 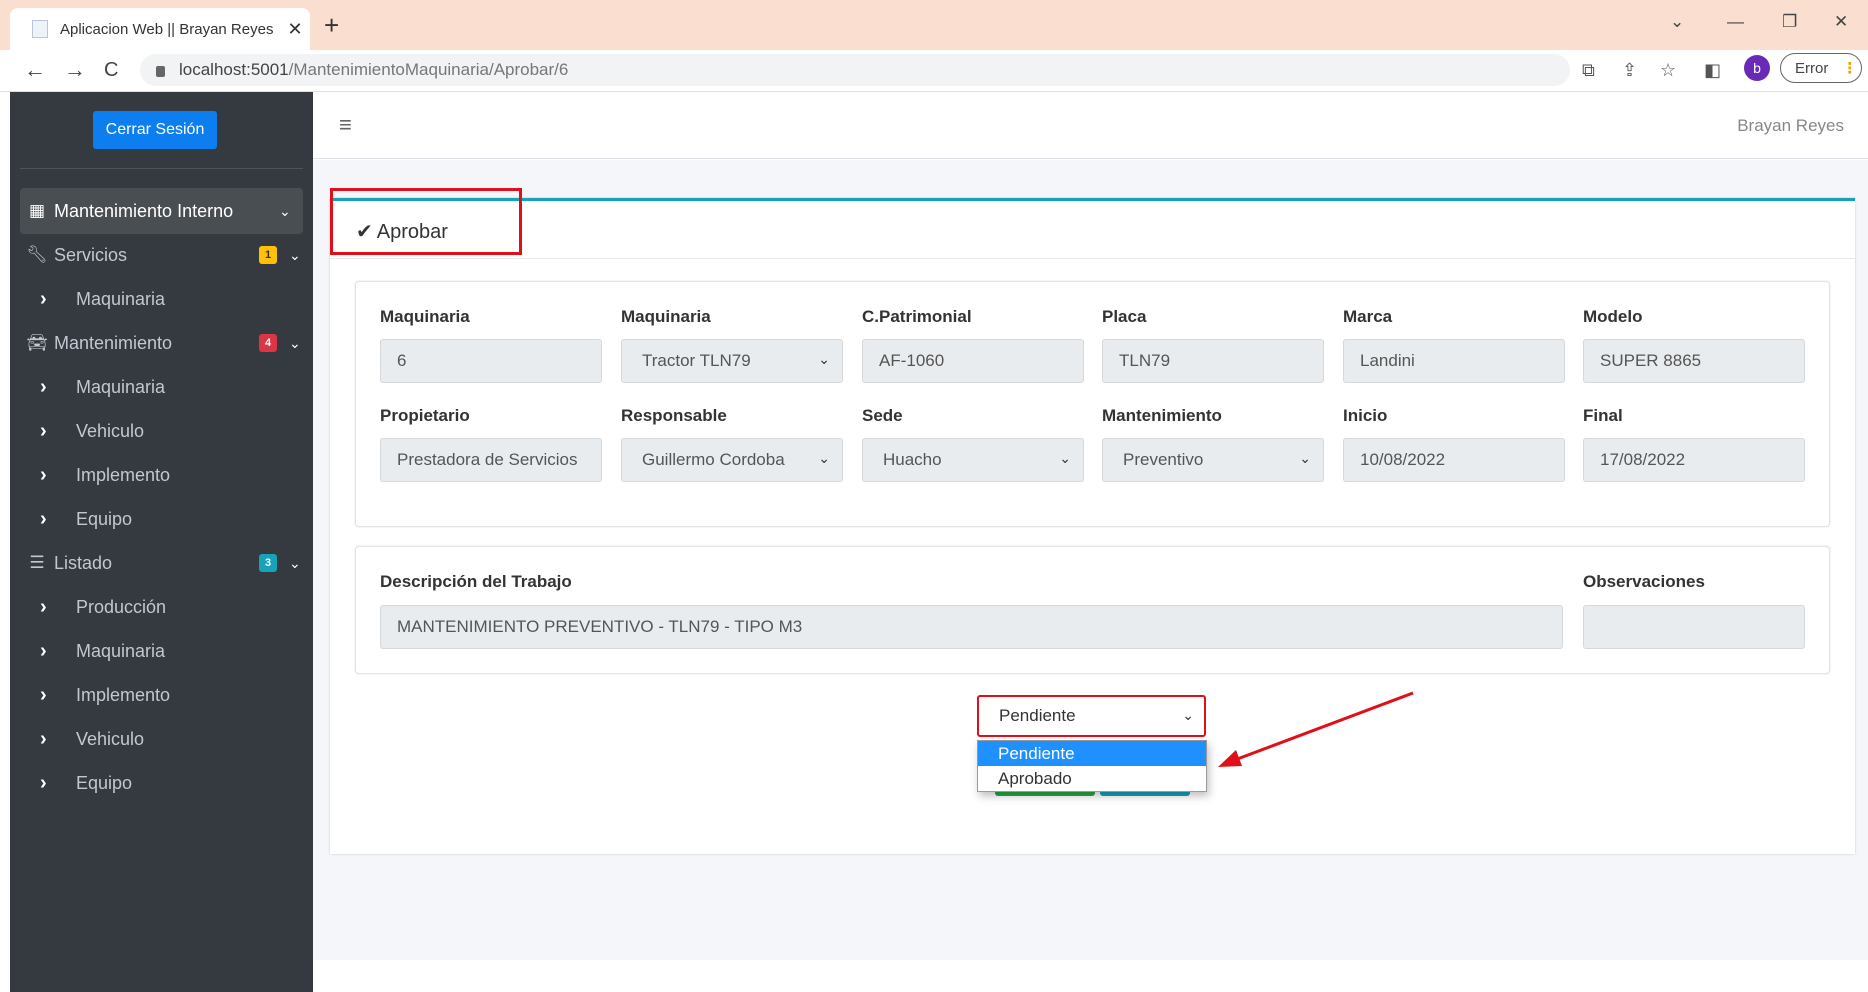 What do you see at coordinates (1092, 778) in the screenshot?
I see `status-option-aprobado: Aprobado` at bounding box center [1092, 778].